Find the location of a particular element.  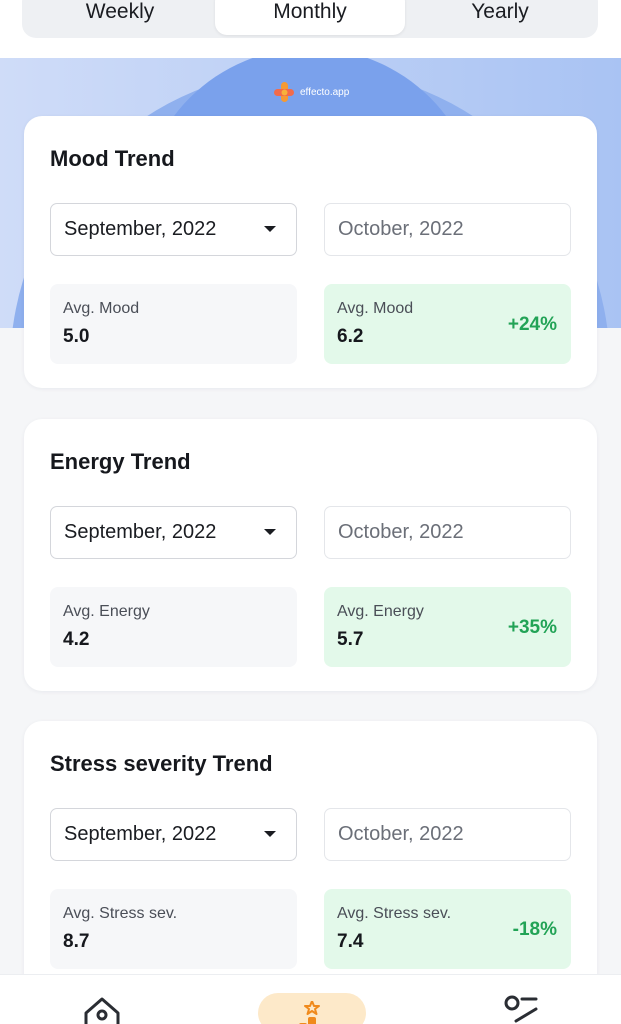

bottom-navigation is located at coordinates (310, 999).